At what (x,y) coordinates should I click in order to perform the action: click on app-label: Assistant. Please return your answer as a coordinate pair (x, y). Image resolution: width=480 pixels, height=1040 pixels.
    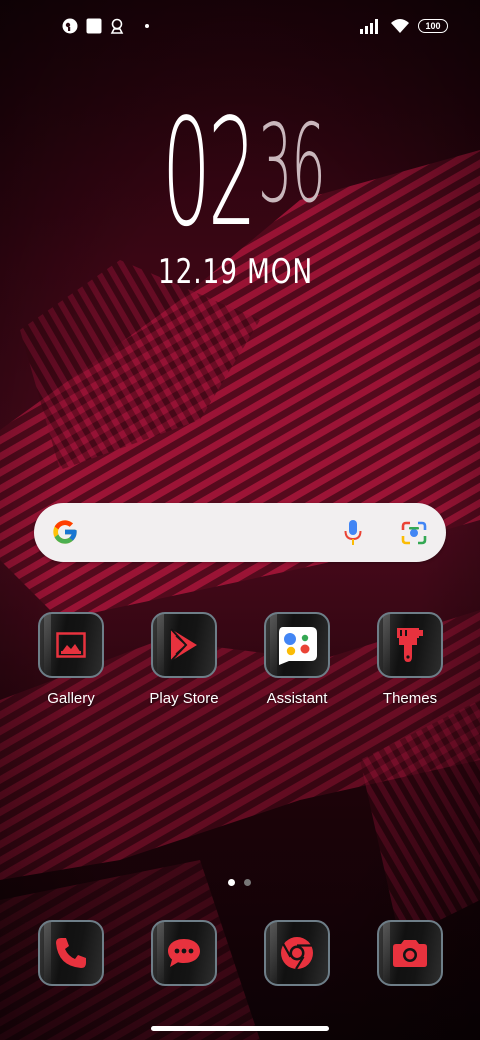
    Looking at the image, I should click on (297, 698).